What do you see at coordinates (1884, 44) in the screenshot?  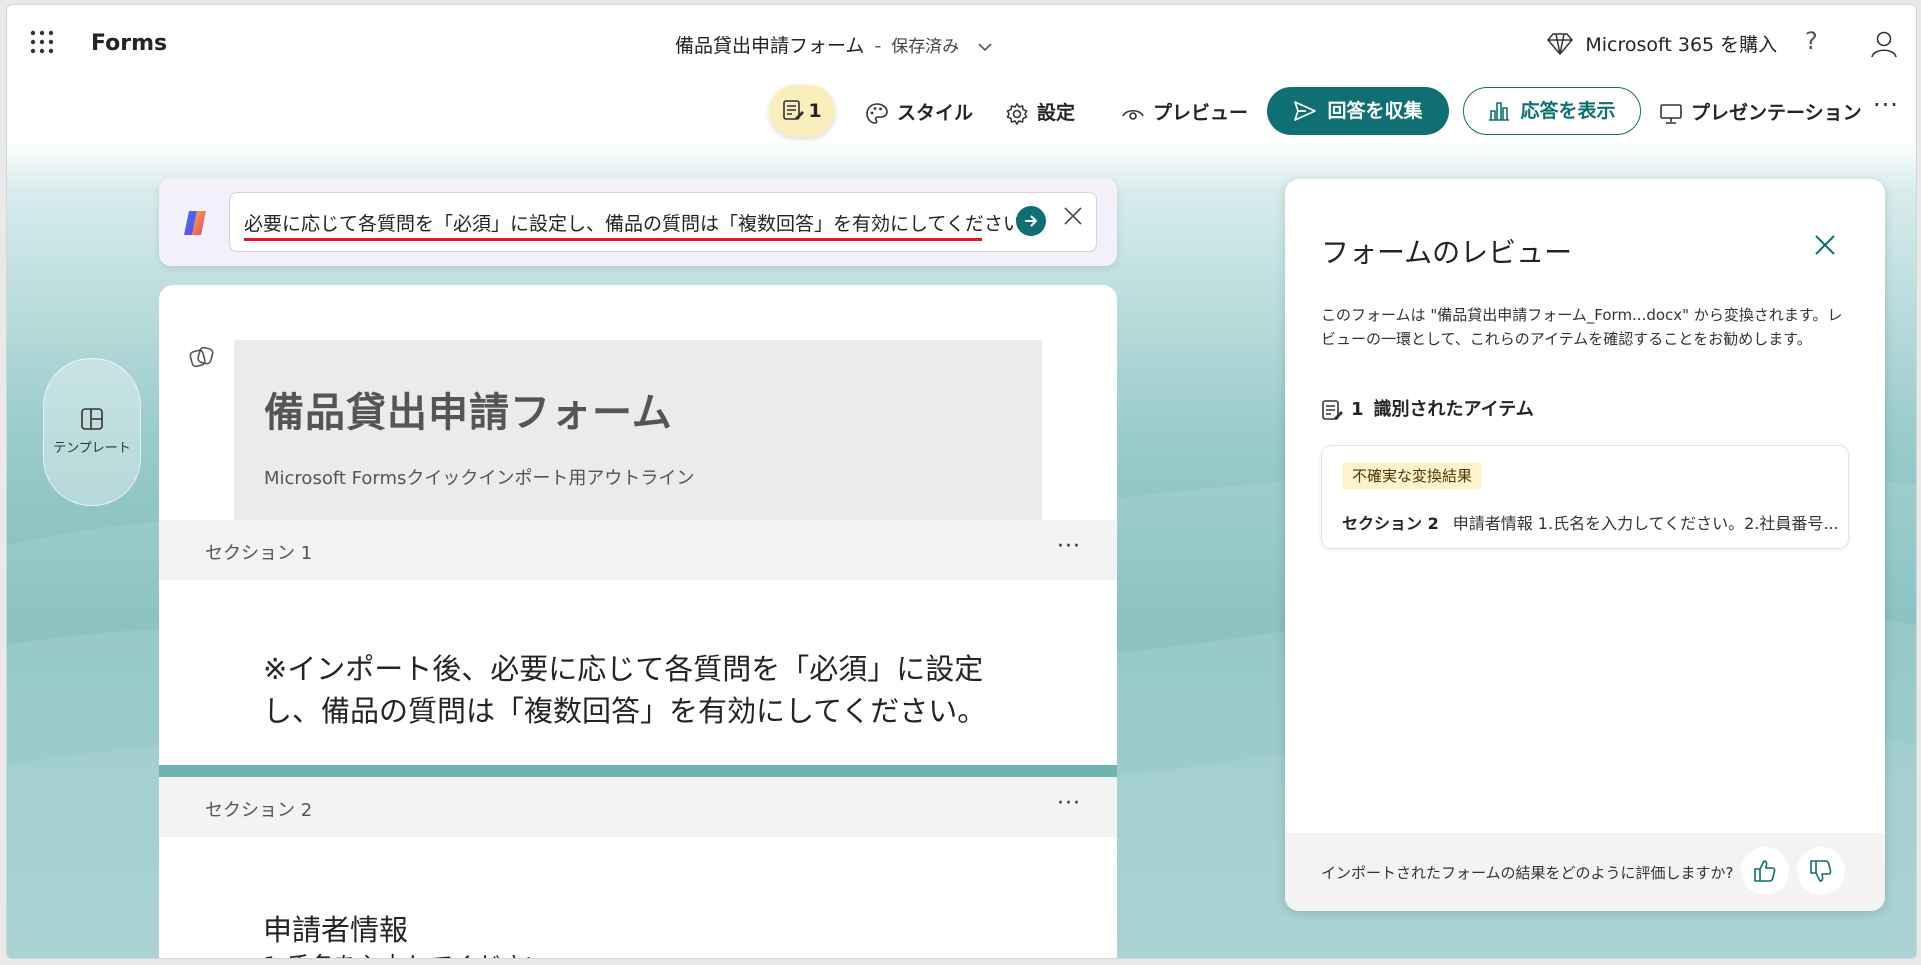 I see `account-icon` at bounding box center [1884, 44].